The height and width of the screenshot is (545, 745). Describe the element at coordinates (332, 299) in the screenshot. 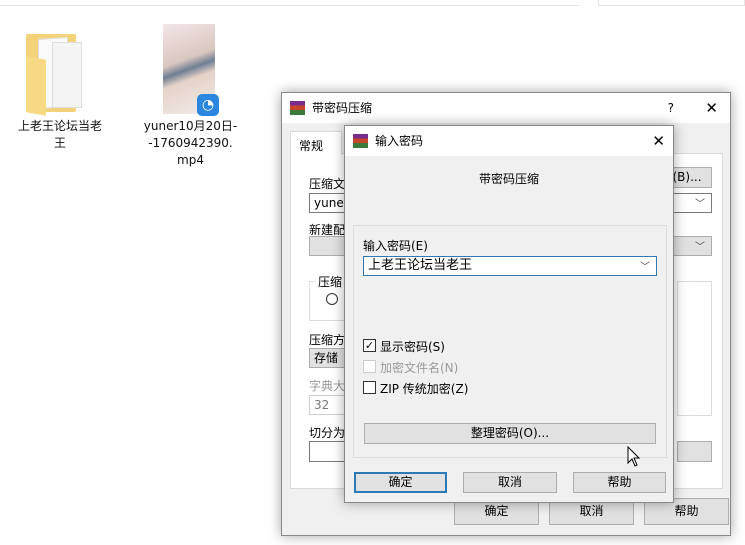

I see `format-radio` at that location.